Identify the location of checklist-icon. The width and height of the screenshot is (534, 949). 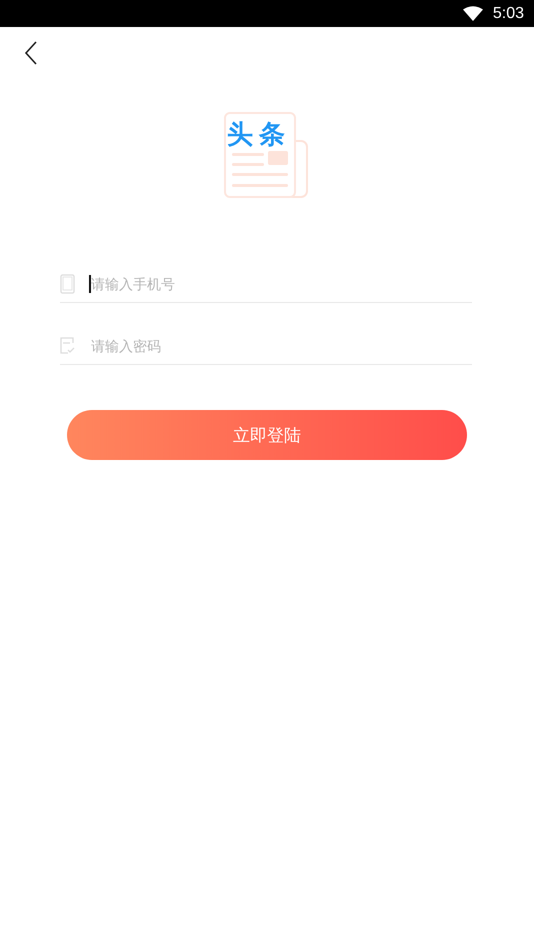
(67, 345).